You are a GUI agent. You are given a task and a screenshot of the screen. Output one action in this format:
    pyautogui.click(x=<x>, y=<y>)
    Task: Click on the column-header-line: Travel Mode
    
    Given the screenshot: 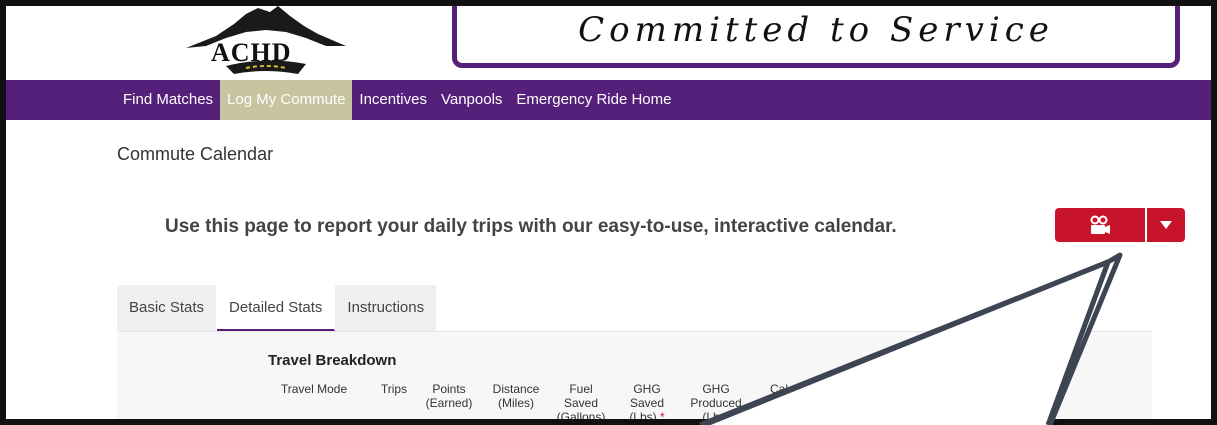 What is the action you would take?
    pyautogui.click(x=314, y=389)
    